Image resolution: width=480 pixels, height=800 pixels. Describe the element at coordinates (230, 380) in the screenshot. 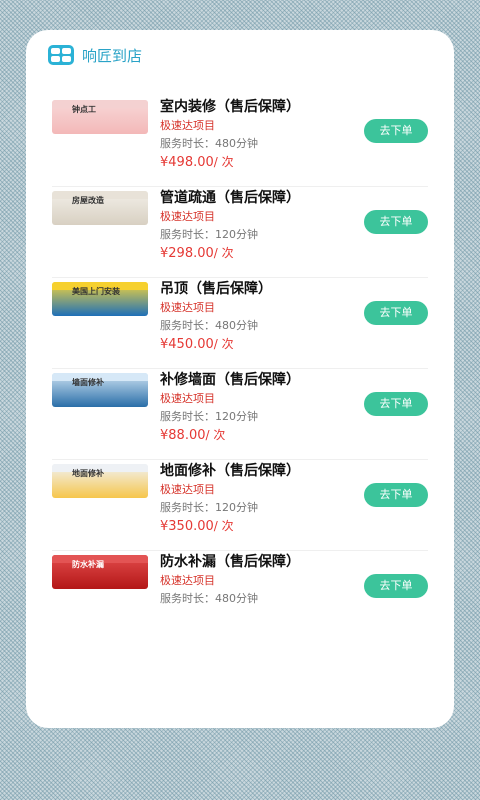

I see `service-title: 补修墙面（售后保障）` at that location.